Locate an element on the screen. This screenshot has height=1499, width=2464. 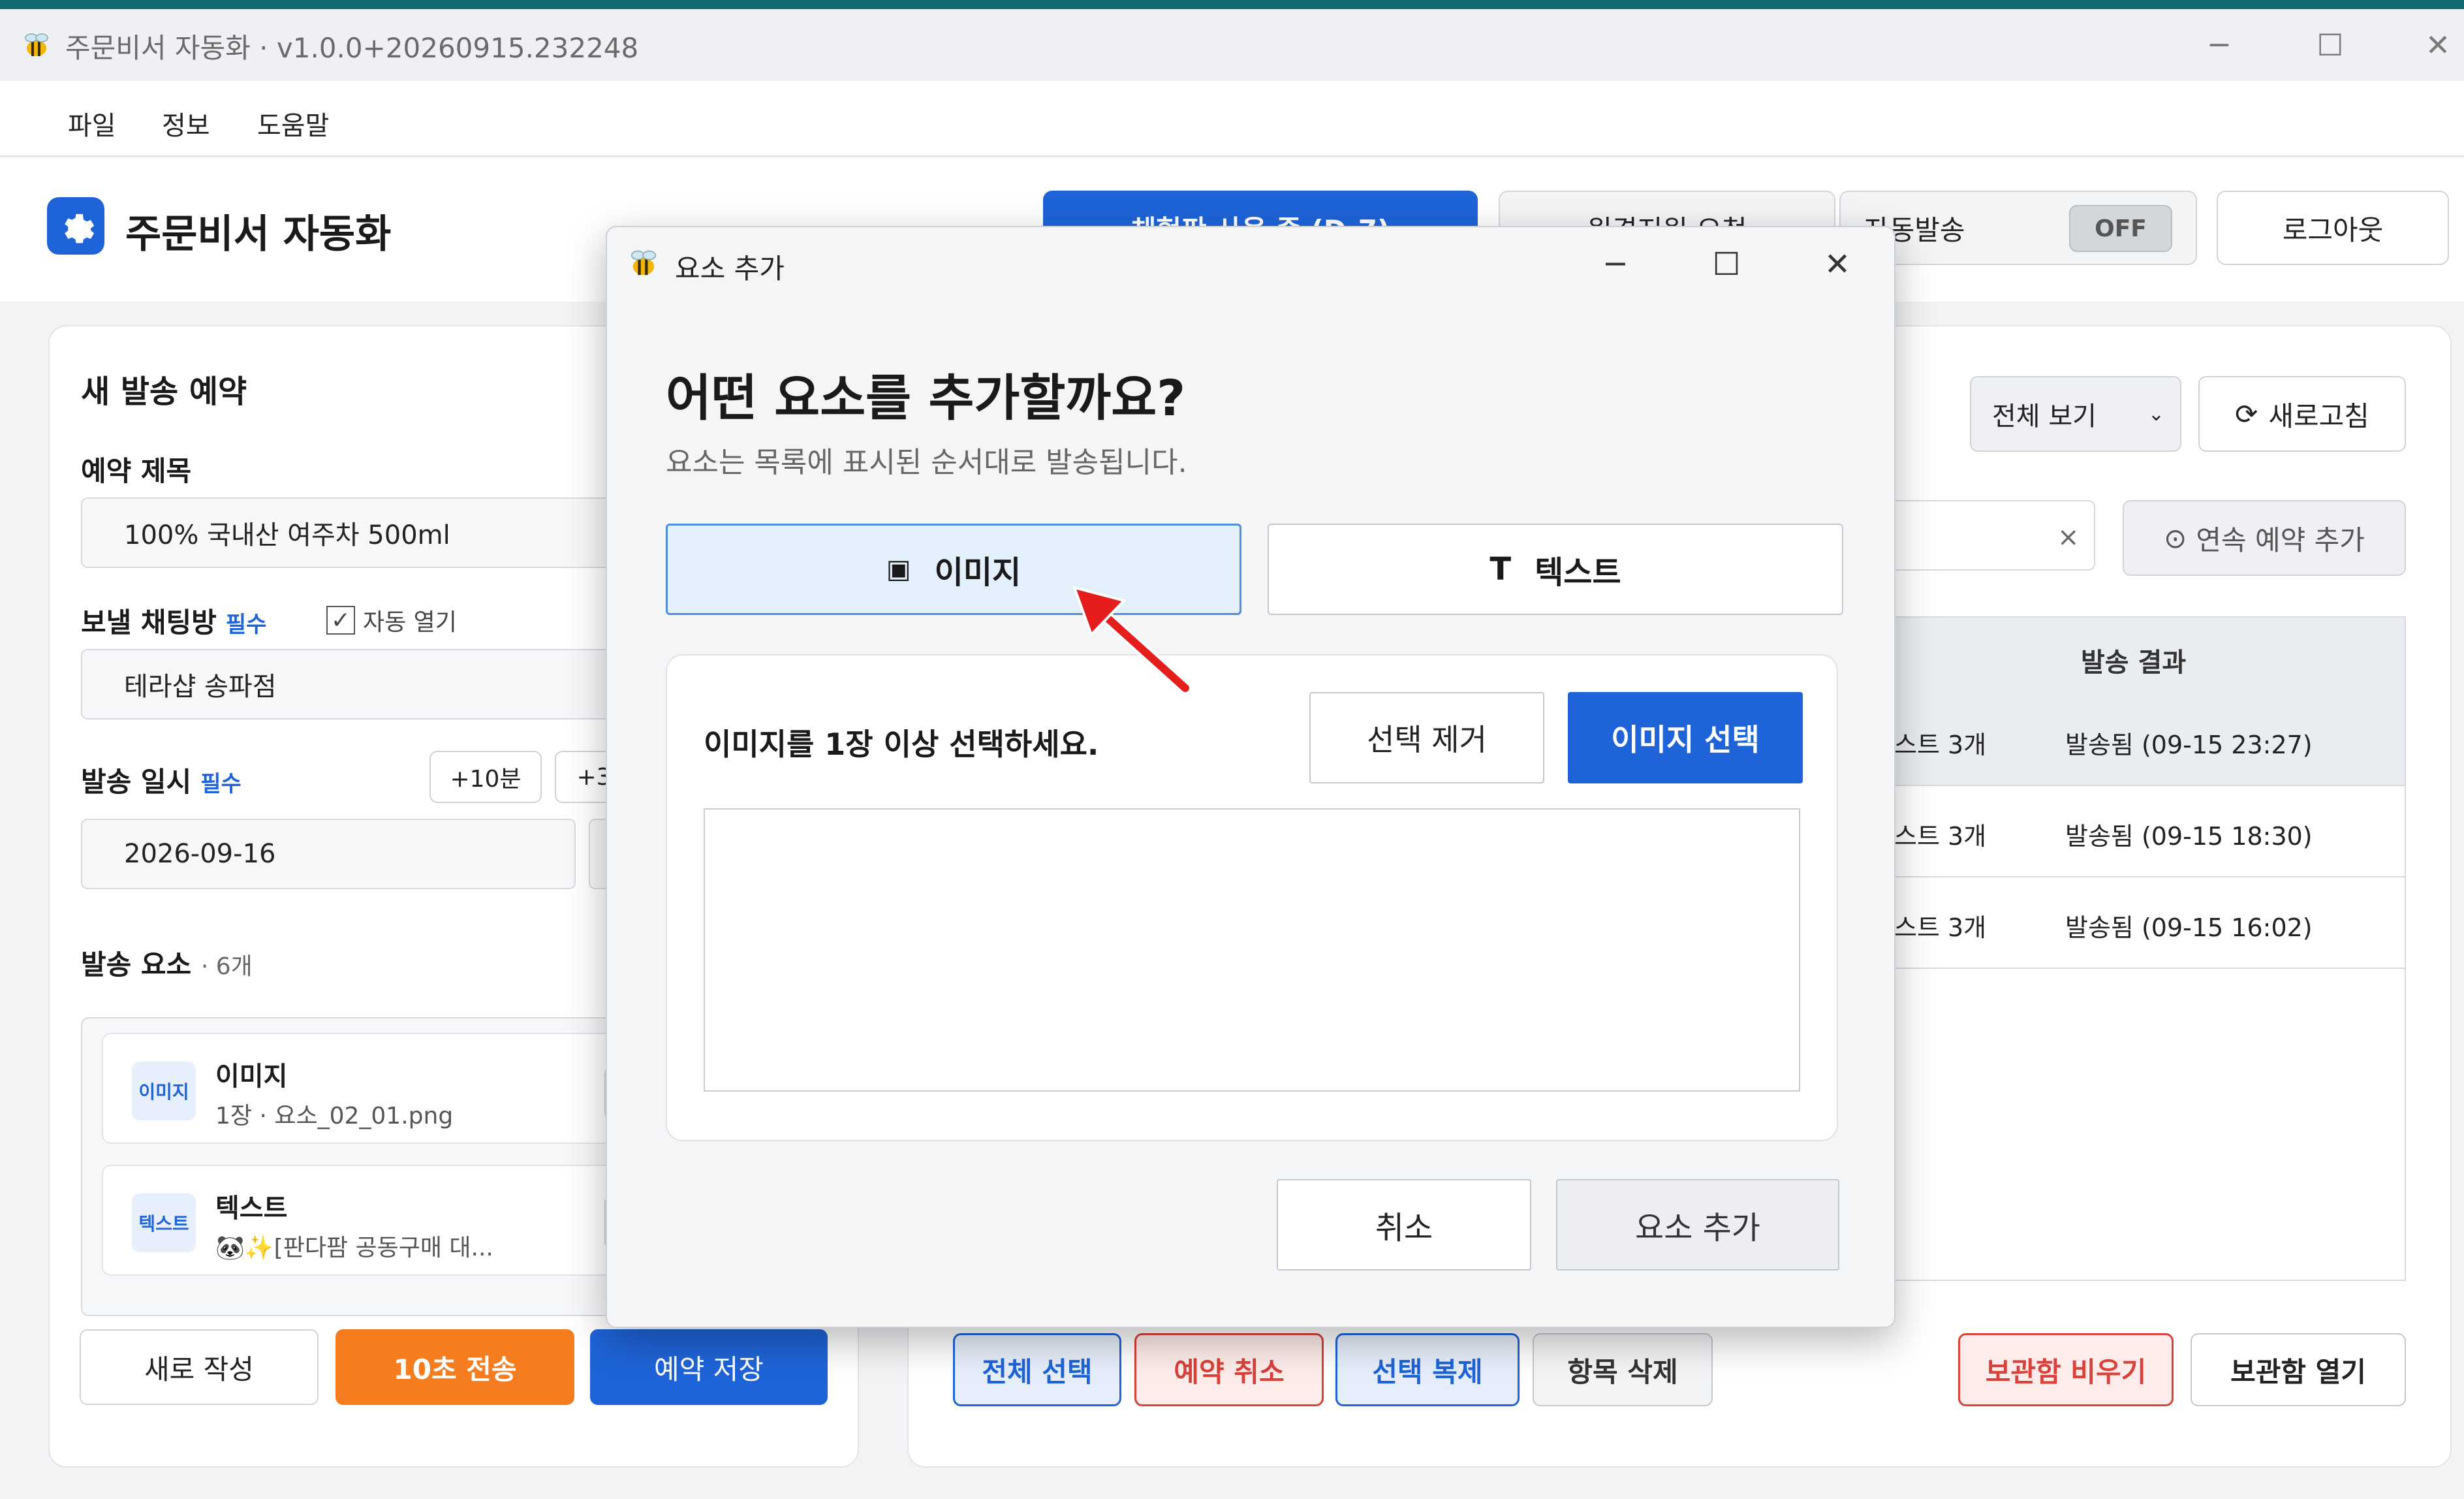
dialog-subheading: 요소는 목록에 표시된 순서대로 발송됩니다. is located at coordinates (926, 462).